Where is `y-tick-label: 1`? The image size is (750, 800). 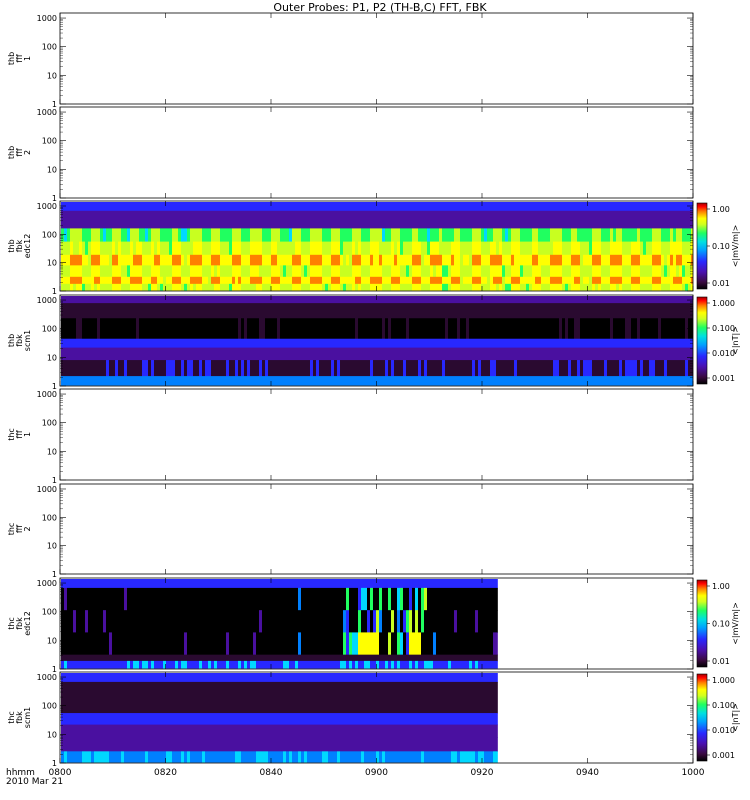
y-tick-label: 1 is located at coordinates (54, 291).